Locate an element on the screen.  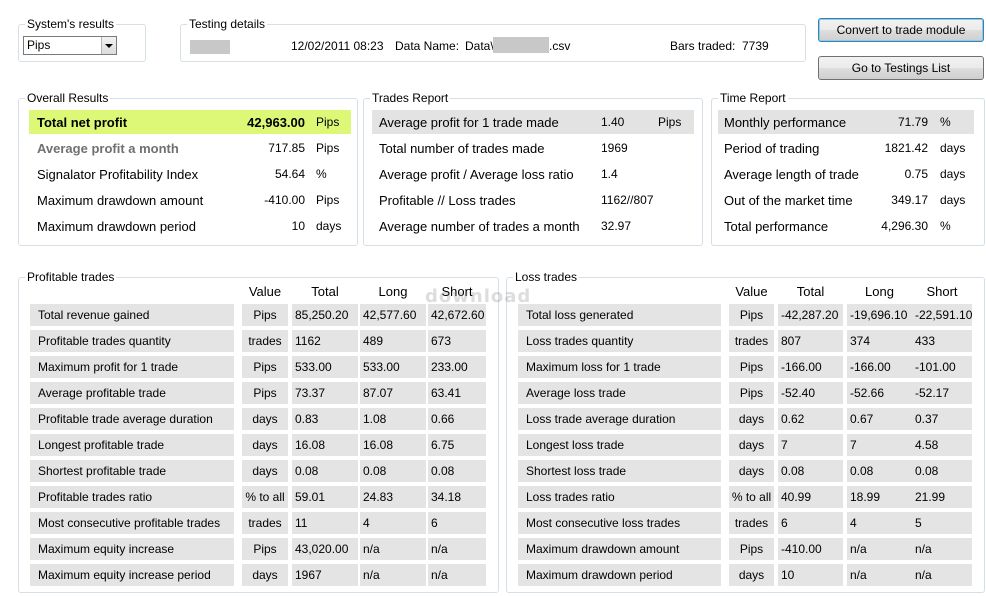
cell-short: 233.00 is located at coordinates (457, 367).